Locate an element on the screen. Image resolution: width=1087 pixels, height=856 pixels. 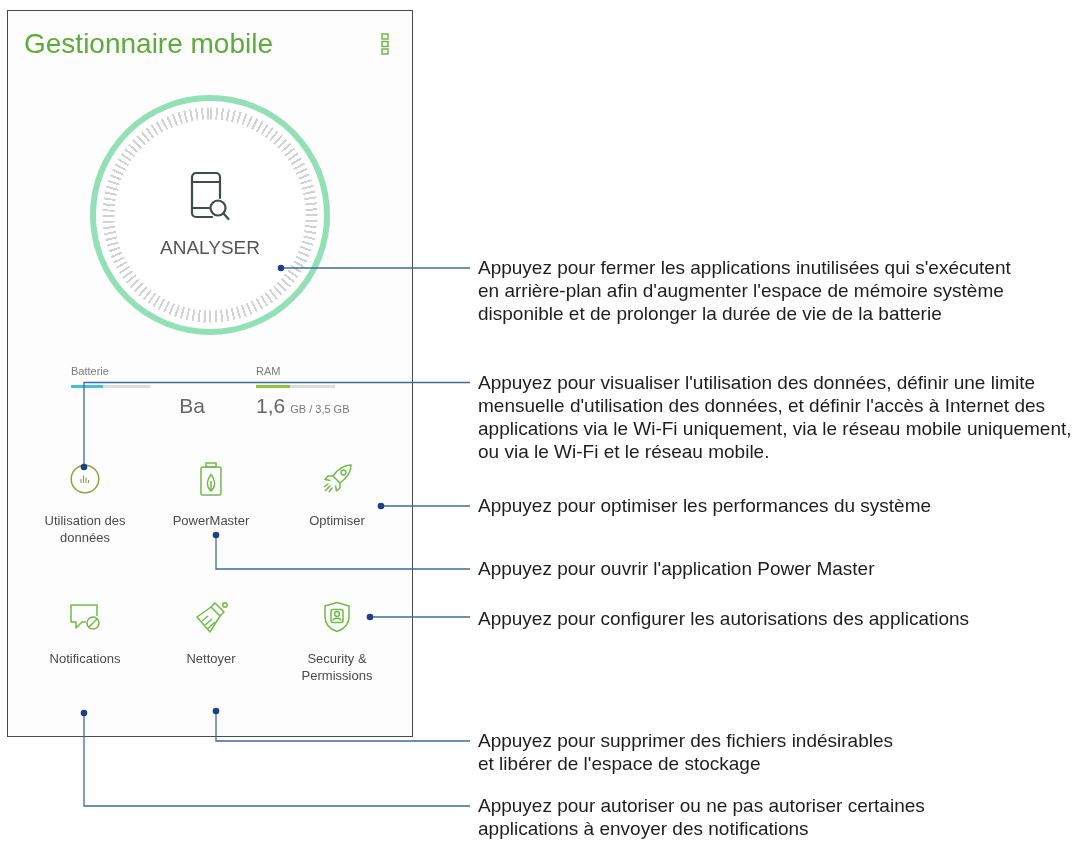
feature-button: Utilisation des données is located at coordinates (85, 504).